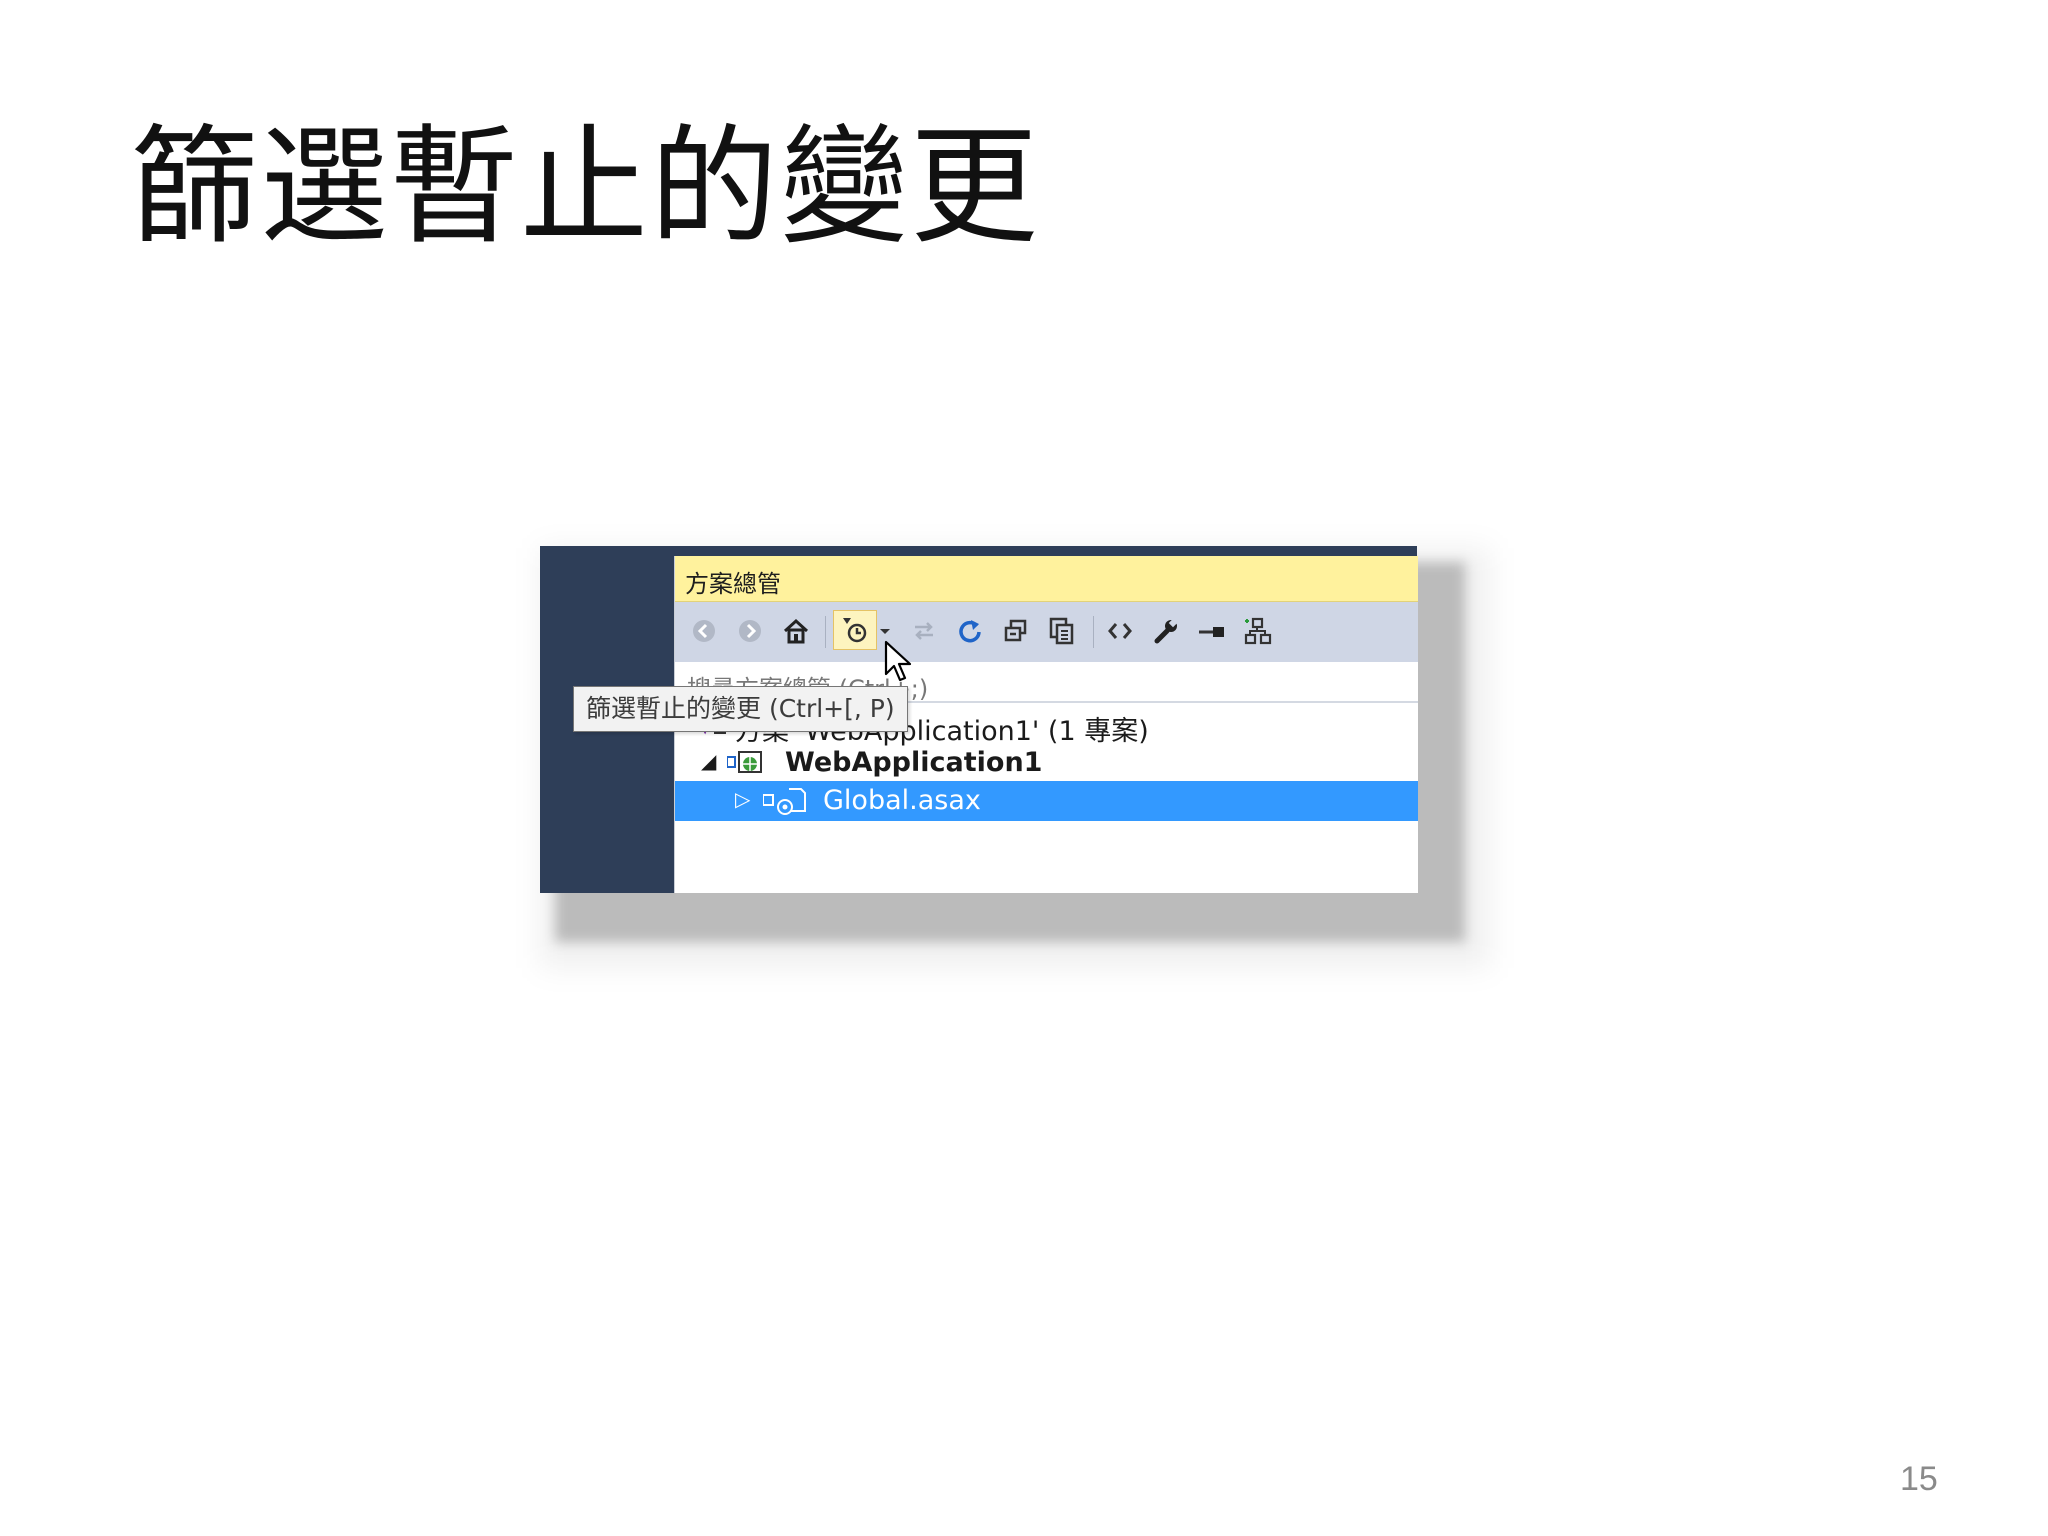 The width and height of the screenshot is (2048, 1536). I want to click on mouse-pointer-icon, so click(899, 664).